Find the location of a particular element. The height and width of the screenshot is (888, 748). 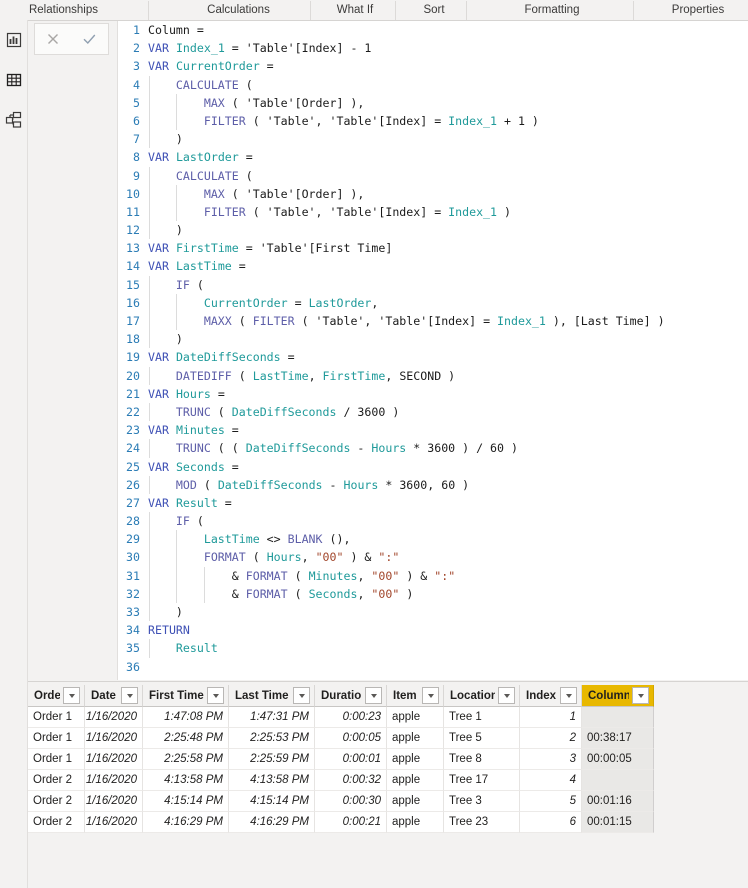

code-line: 32 & FORMAT ( Seconds, "00" ) is located at coordinates (433, 593).